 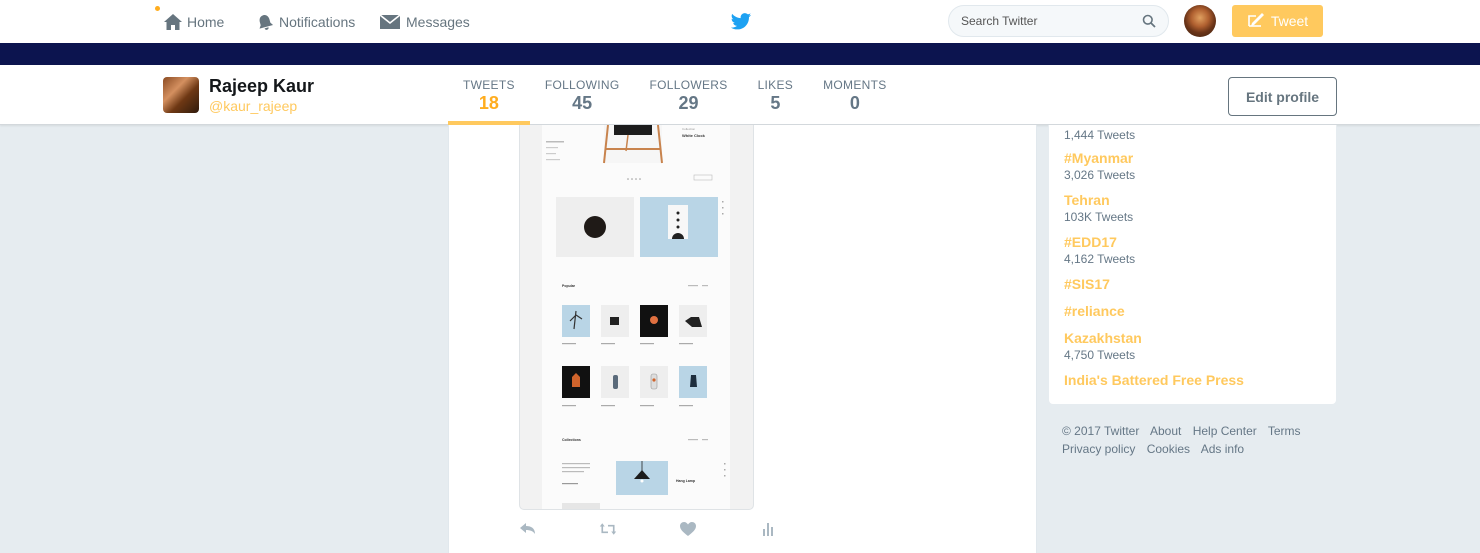 I want to click on trend-title: #SIS17, so click(x=1087, y=284).